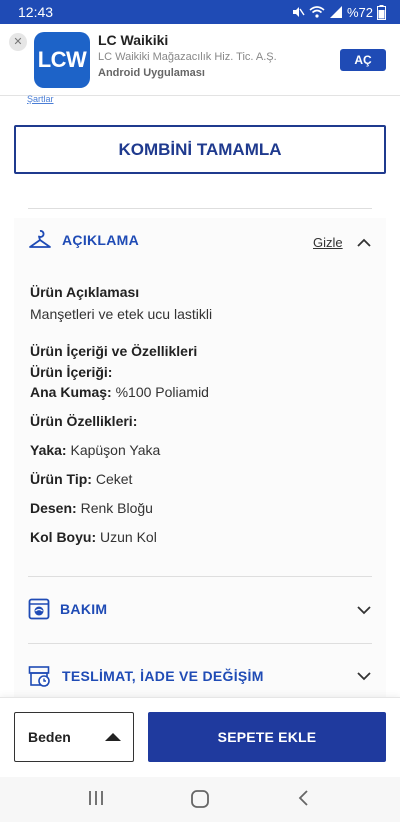 The width and height of the screenshot is (400, 822). I want to click on close-icon: ✕, so click(18, 42).